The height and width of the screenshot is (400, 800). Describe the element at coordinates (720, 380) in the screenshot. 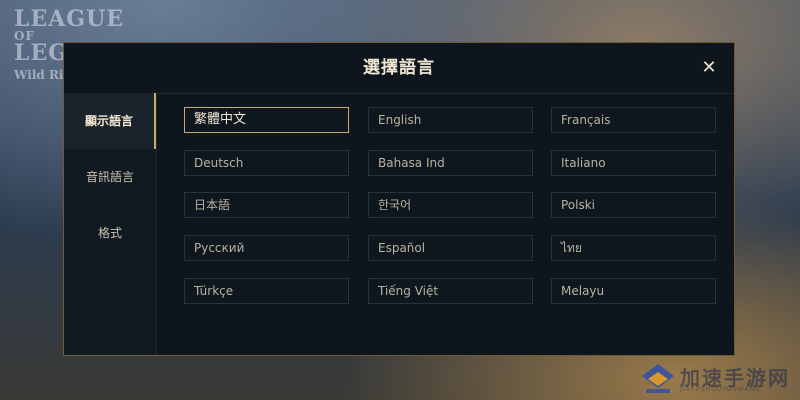

I see `site-watermark: 加速手游网 JIASUSHOUYOUWANG` at that location.